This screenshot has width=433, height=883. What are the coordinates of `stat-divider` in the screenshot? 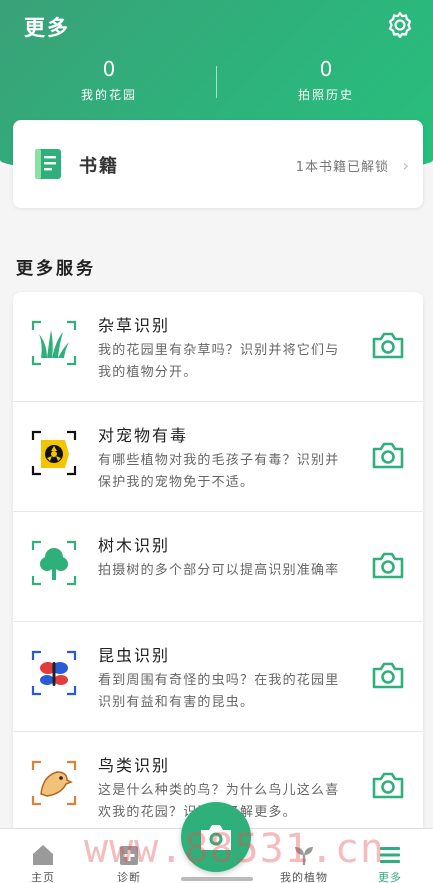 It's located at (216, 82).